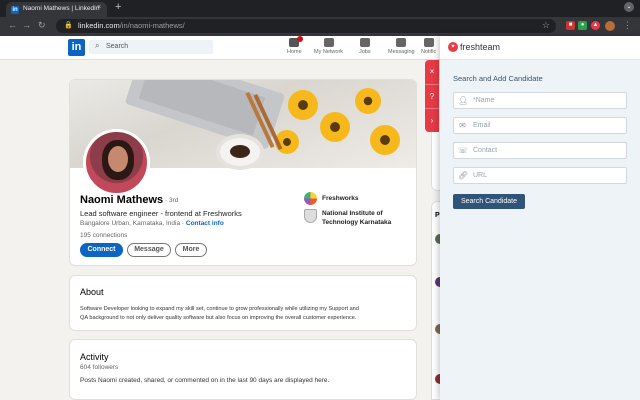 Image resolution: width=640 pixels, height=400 pixels. I want to click on forward-button: →, so click(26, 25).